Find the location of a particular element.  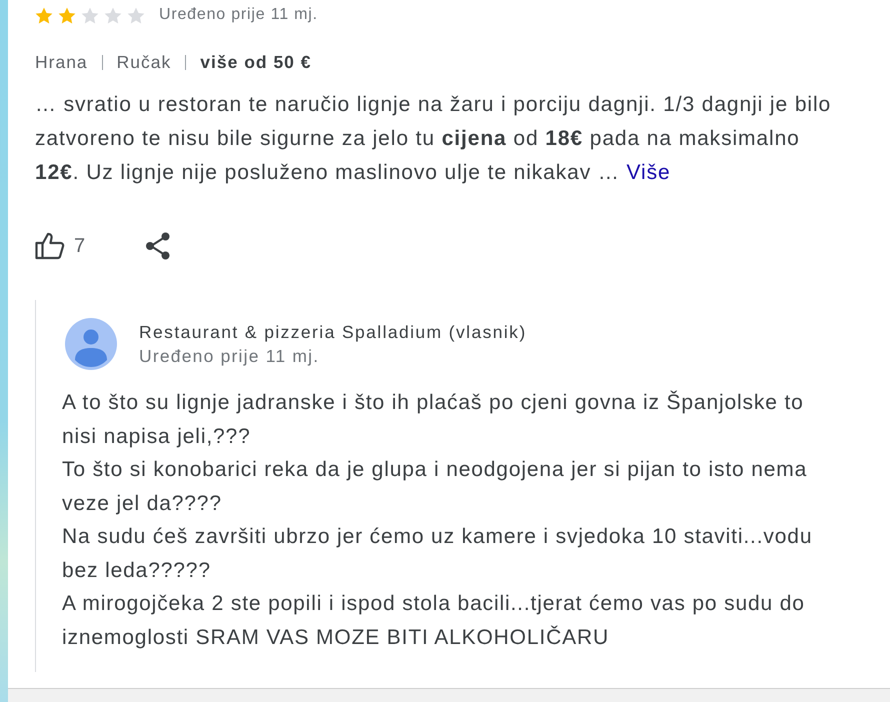

share-button is located at coordinates (158, 246).